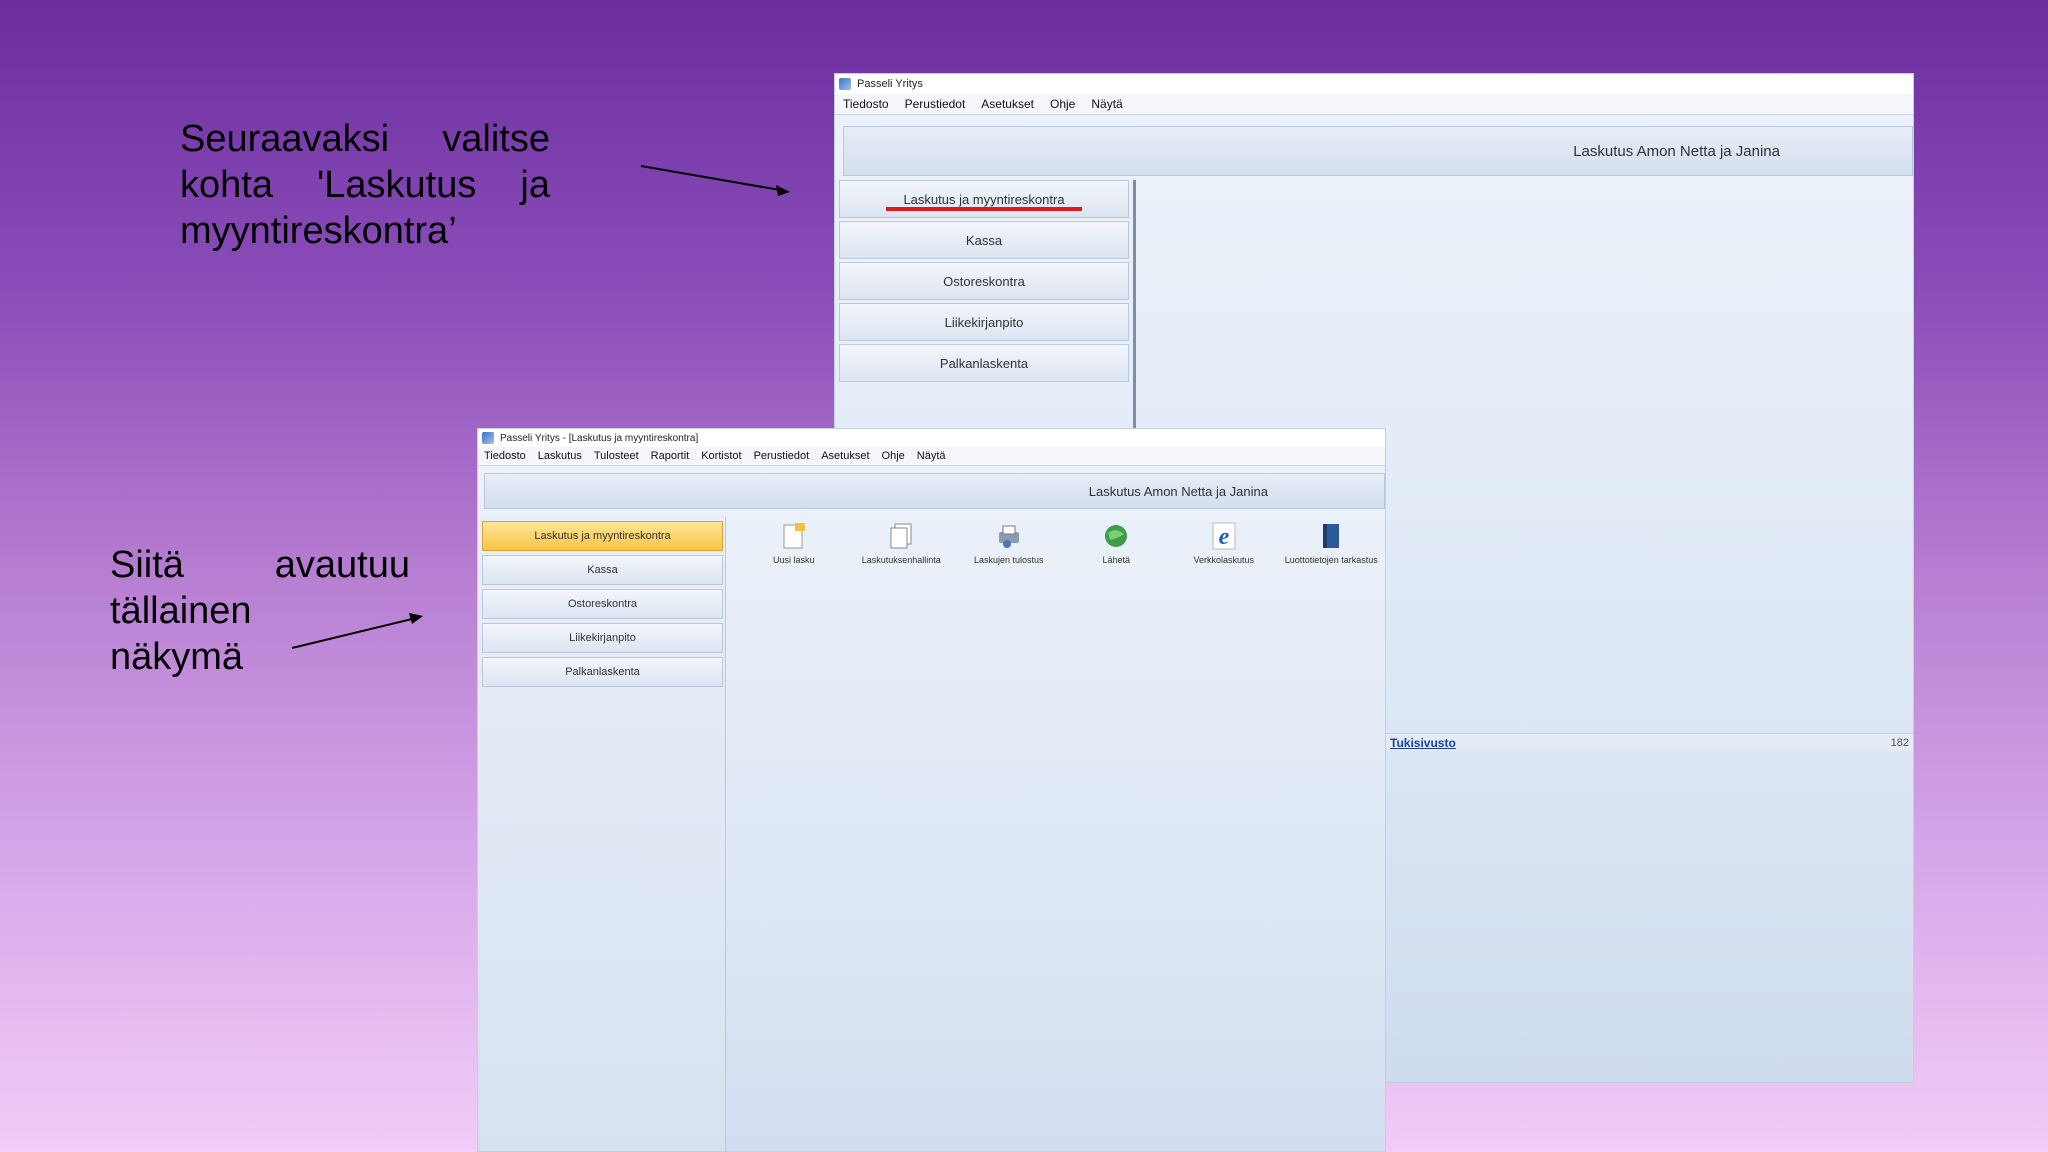 This screenshot has width=2048, height=1152. I want to click on tool-verkkolaskutus: e Verkkolaskutus, so click(1224, 543).